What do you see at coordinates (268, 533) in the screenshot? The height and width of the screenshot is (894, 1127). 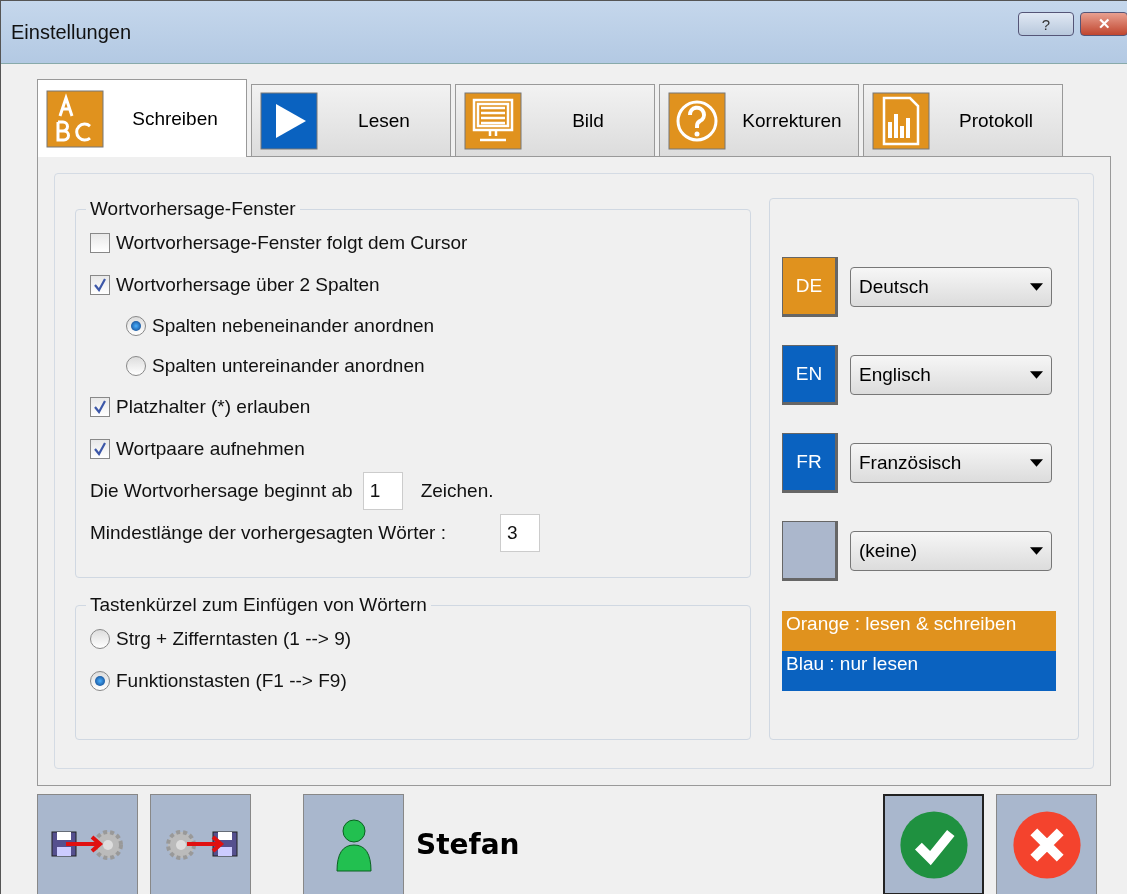 I see `min-length-label: Mindestlänge der vorhergesagten Wörter :` at bounding box center [268, 533].